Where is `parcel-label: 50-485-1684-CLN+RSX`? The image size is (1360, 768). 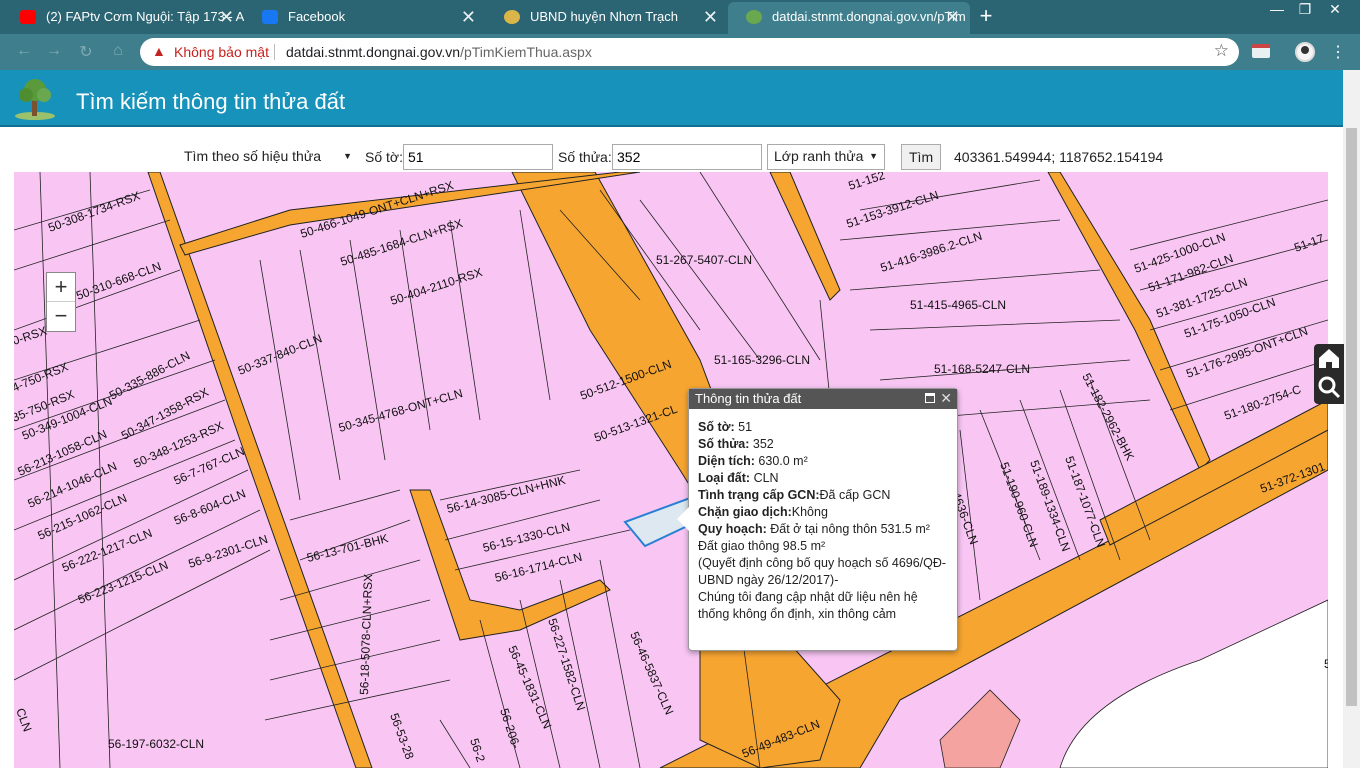
parcel-label: 50-485-1684-CLN+RSX is located at coordinates (402, 242).